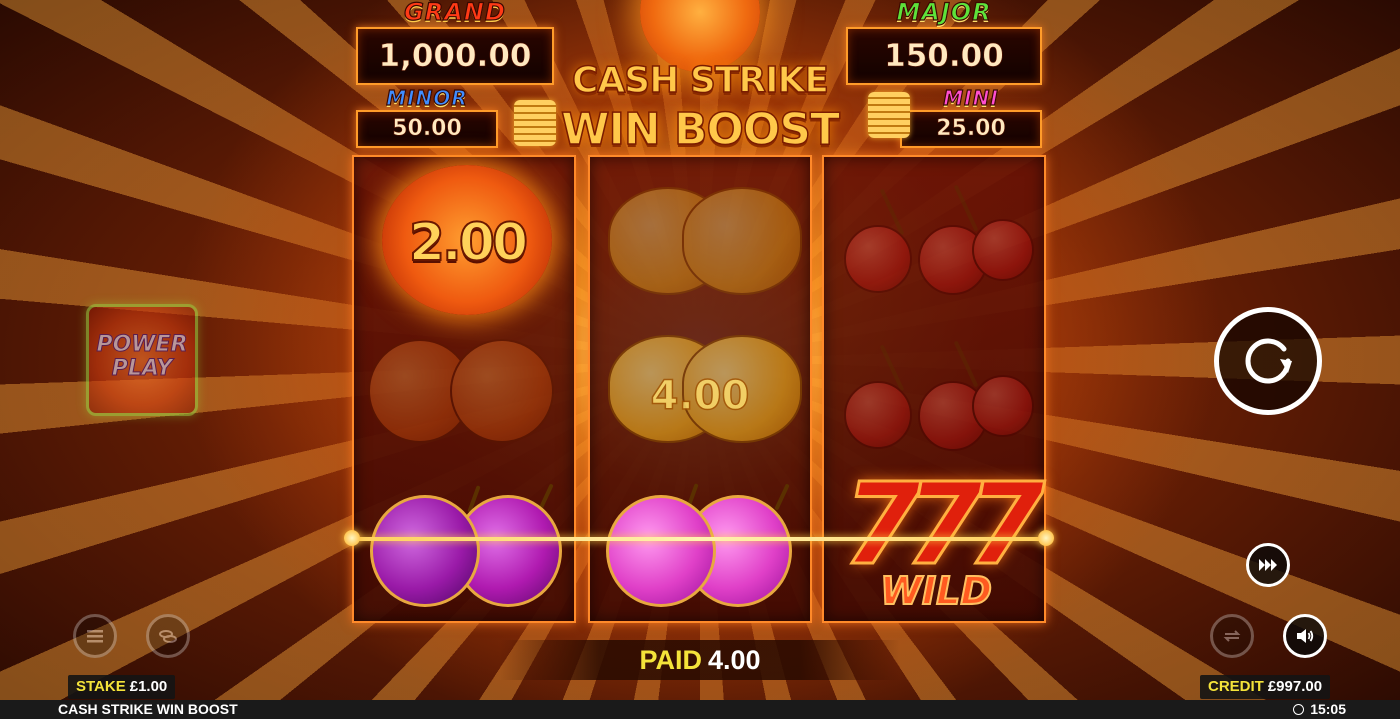 The height and width of the screenshot is (719, 1400). Describe the element at coordinates (427, 98) in the screenshot. I see `jackpot-minor-title: MINOR` at that location.